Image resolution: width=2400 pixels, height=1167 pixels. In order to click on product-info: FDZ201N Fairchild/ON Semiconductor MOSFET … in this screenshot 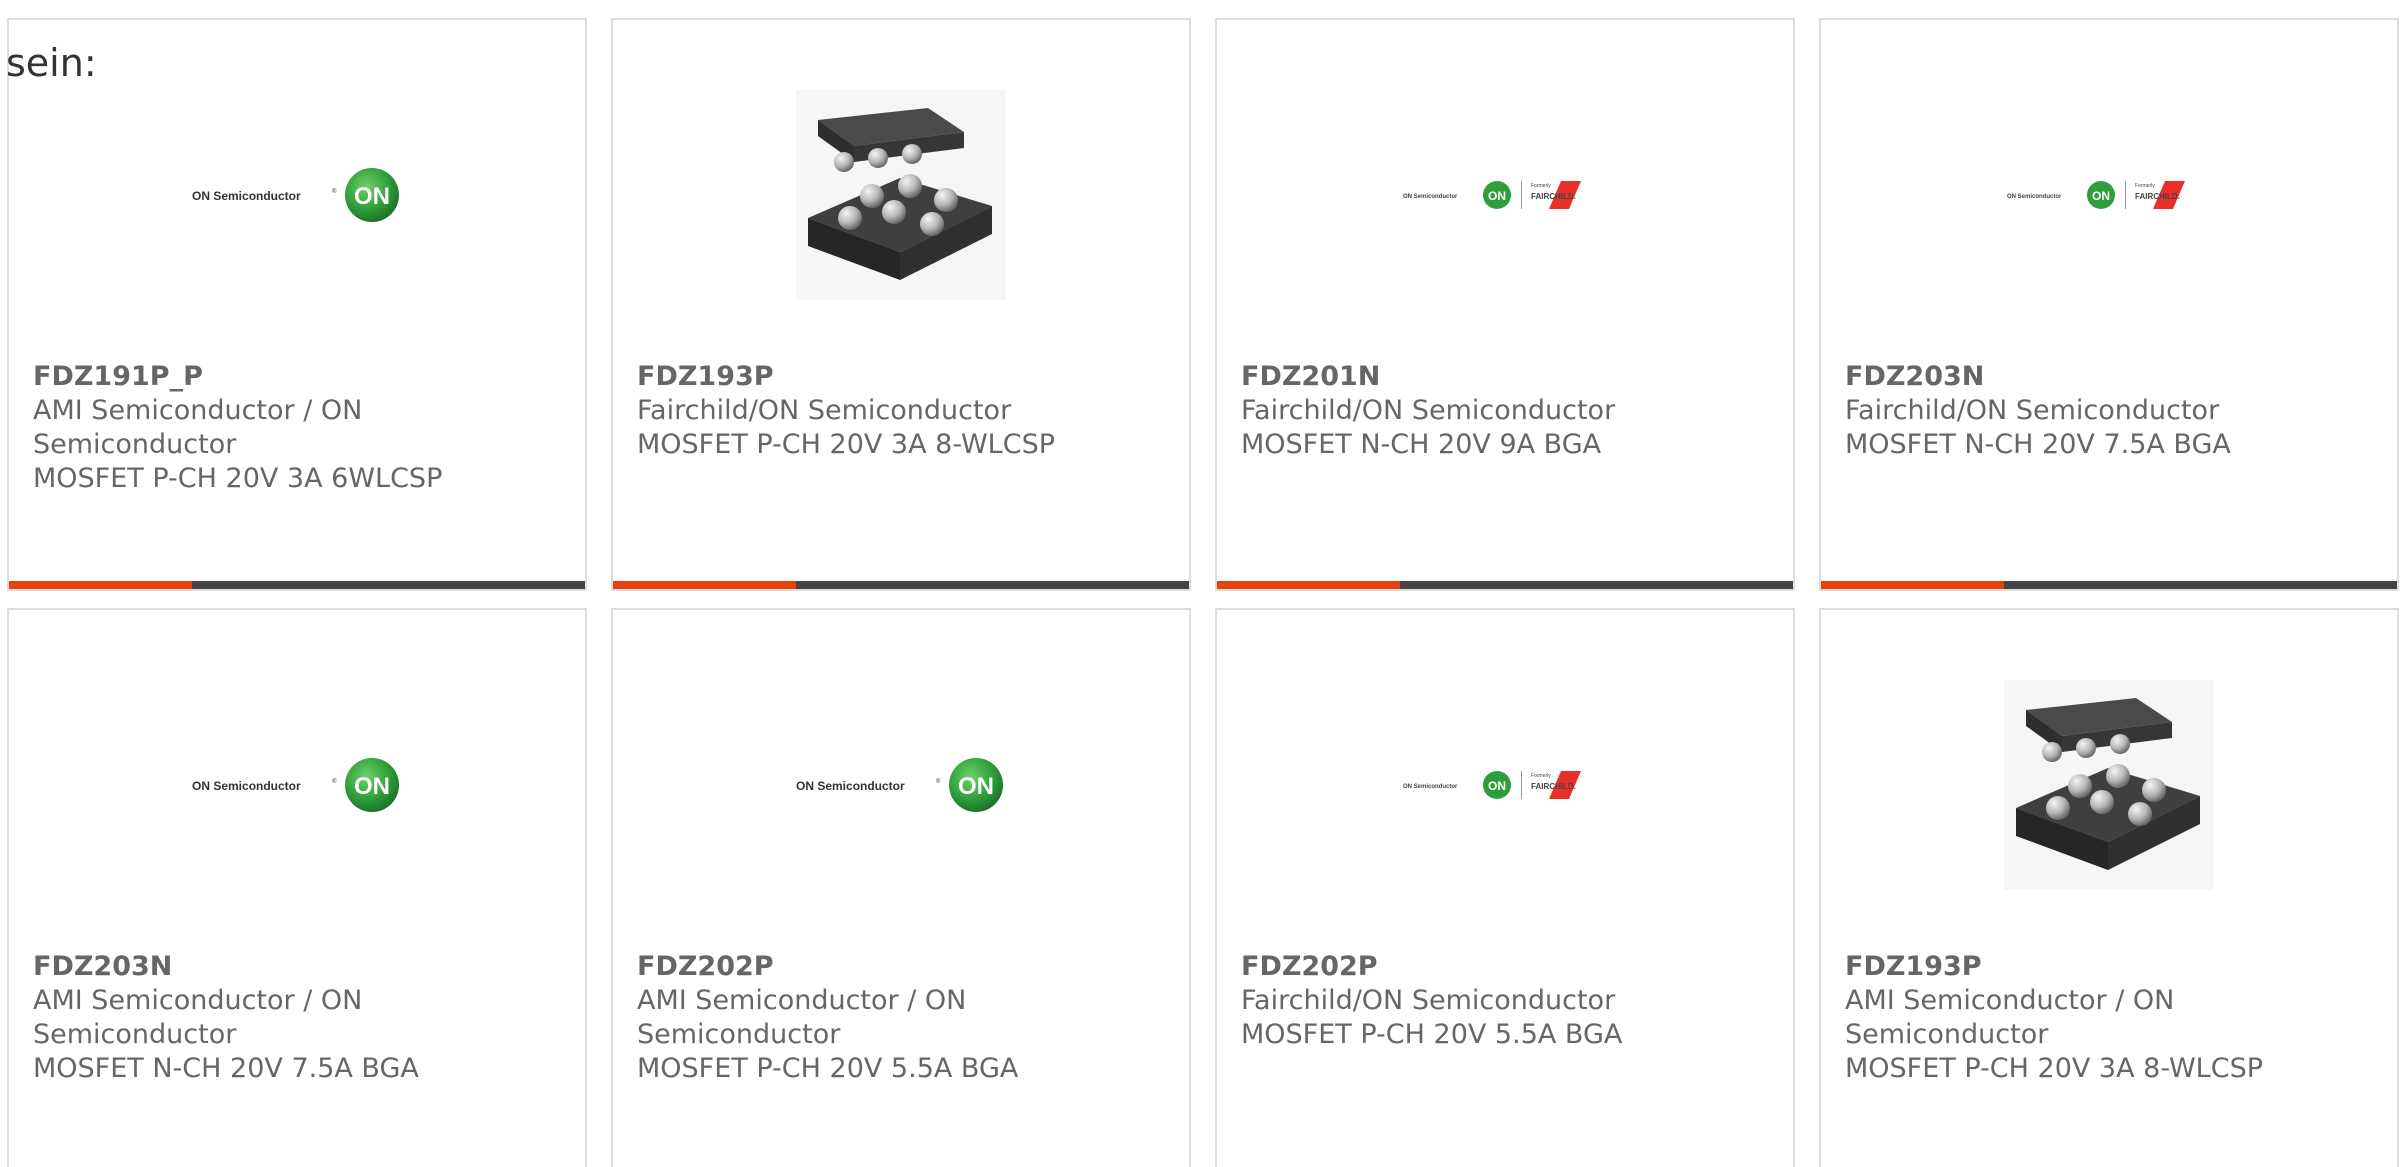, I will do `click(1509, 411)`.